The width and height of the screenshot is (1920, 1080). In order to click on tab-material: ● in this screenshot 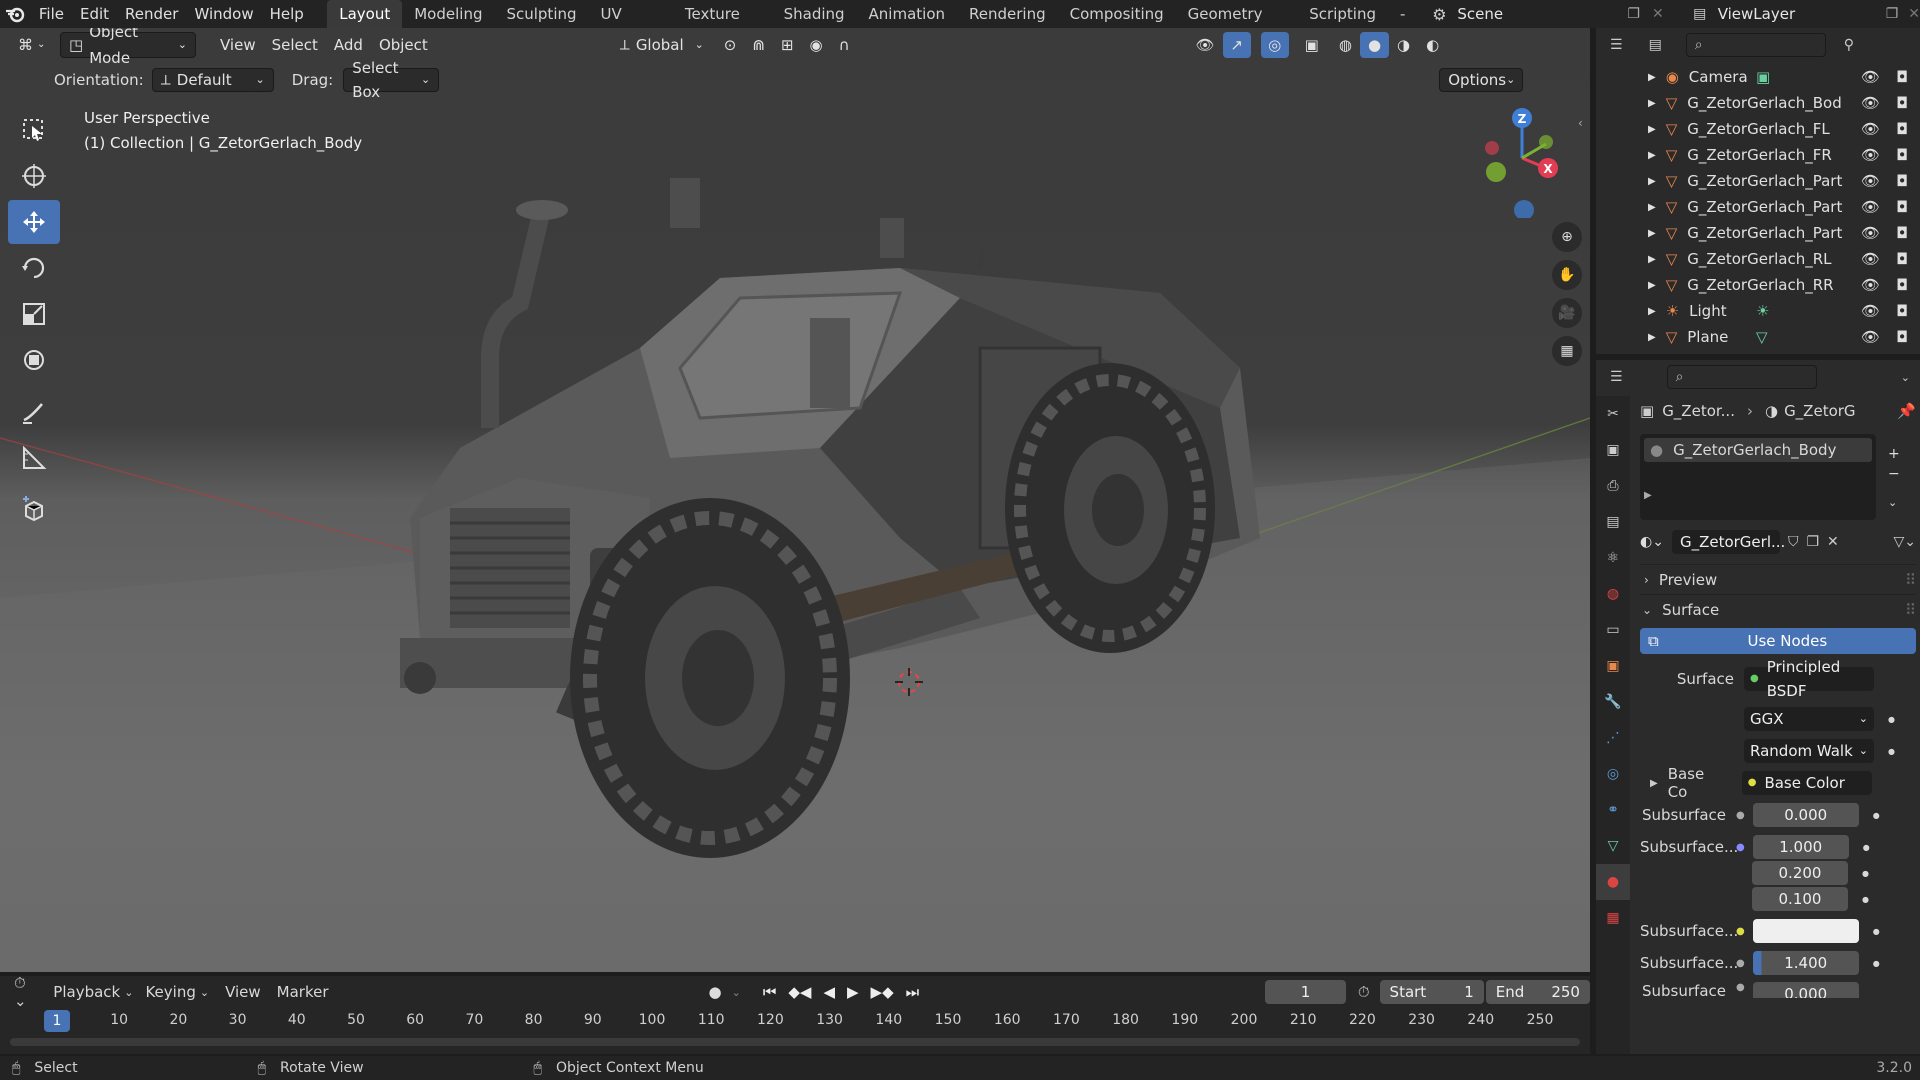, I will do `click(1613, 882)`.